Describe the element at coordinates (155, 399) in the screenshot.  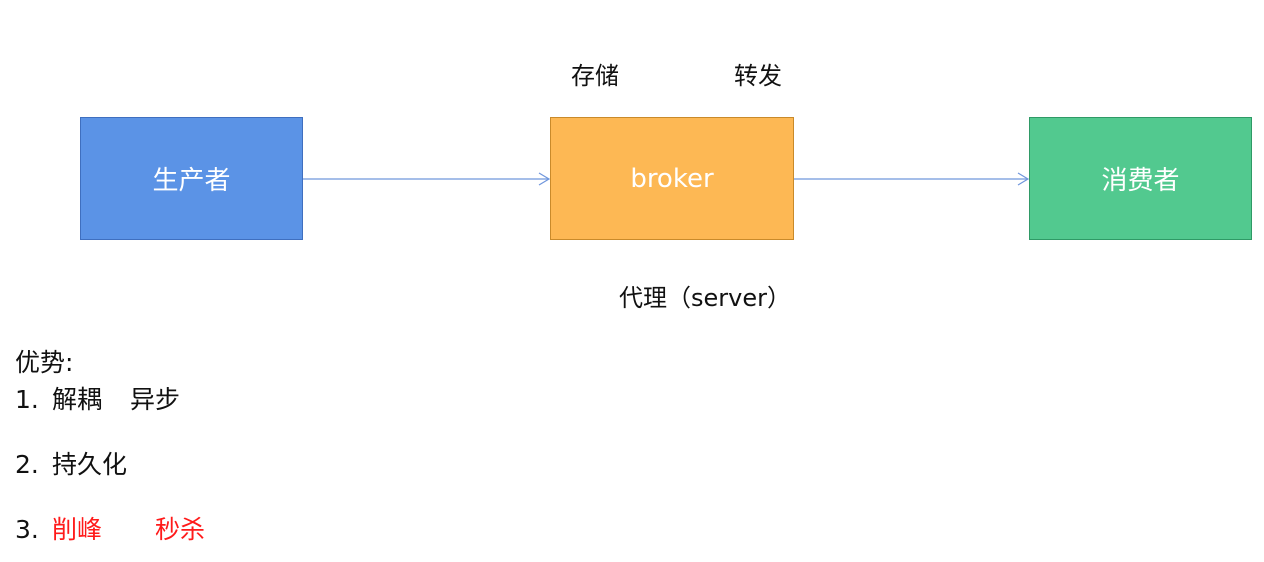
I see `advantage-text-async: 异步` at that location.